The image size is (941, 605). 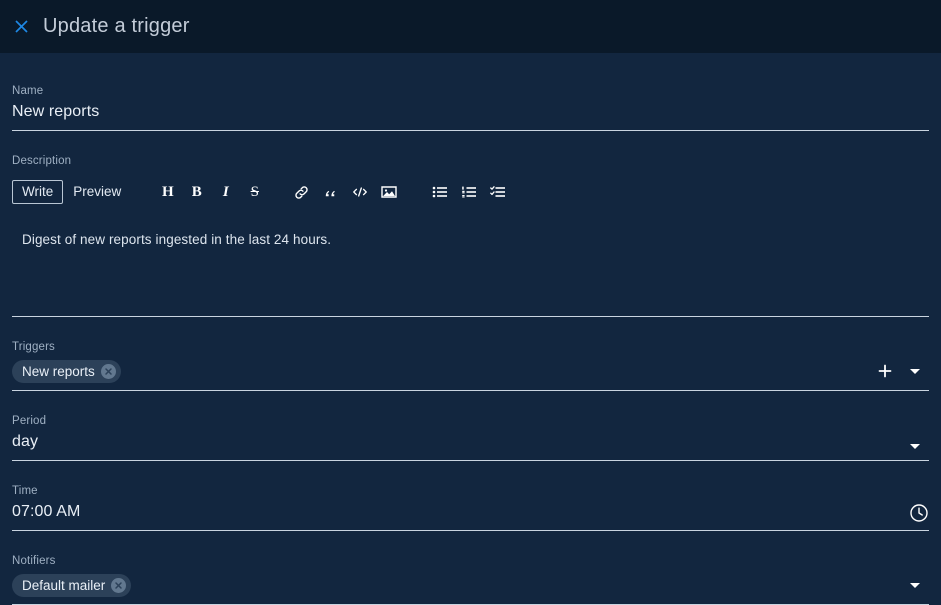 What do you see at coordinates (456, 585) in the screenshot?
I see `notifiers-chips: Default mailer` at bounding box center [456, 585].